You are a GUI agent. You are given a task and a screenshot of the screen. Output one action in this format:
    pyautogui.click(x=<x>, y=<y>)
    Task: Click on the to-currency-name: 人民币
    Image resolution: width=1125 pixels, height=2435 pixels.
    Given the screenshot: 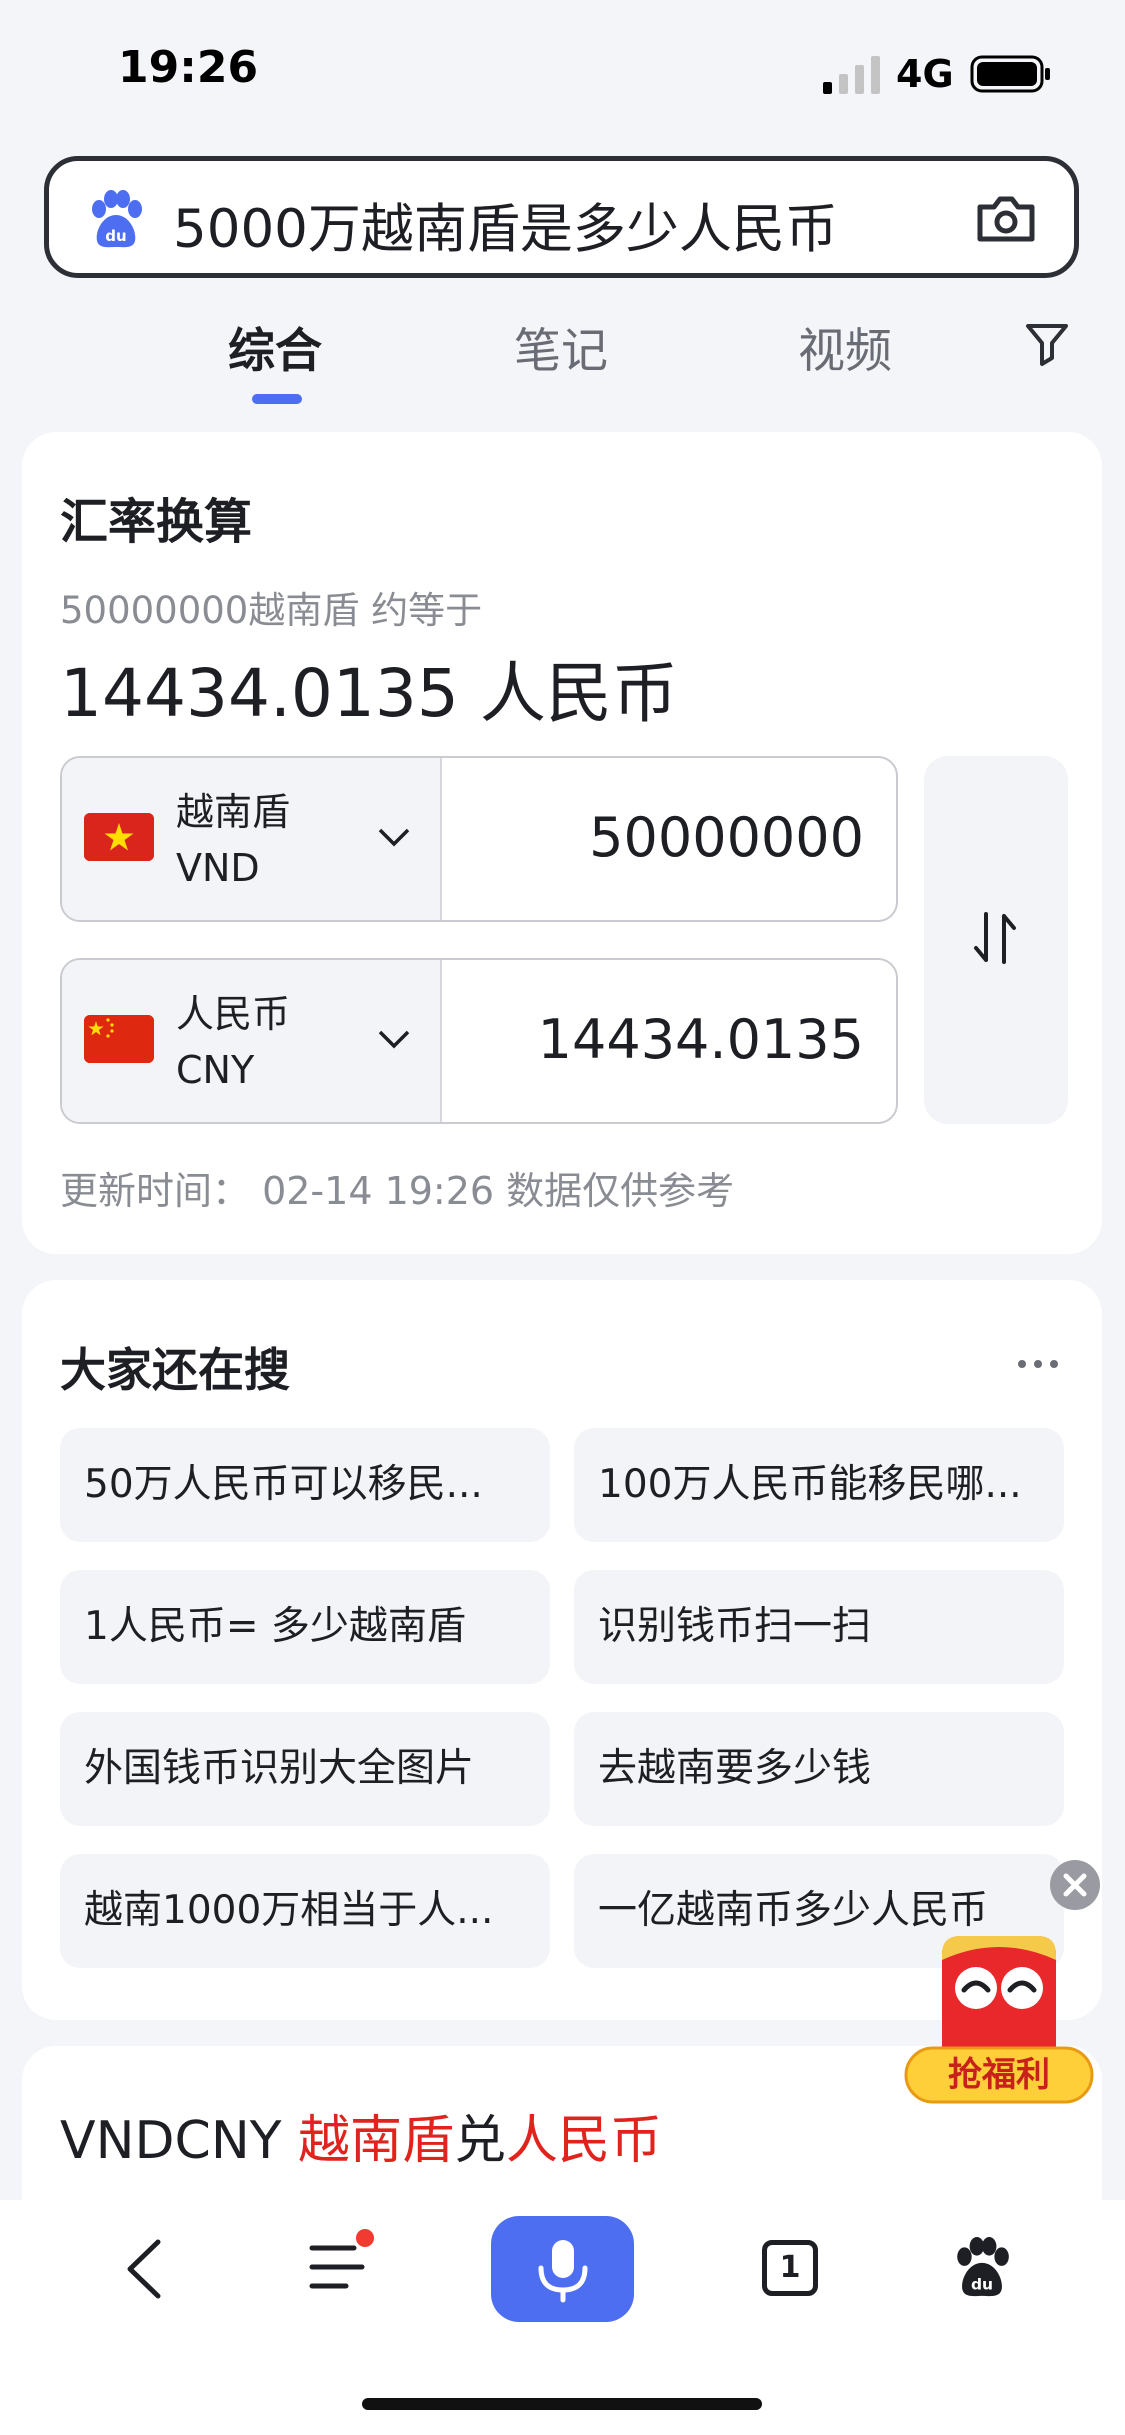 What is the action you would take?
    pyautogui.click(x=233, y=1014)
    